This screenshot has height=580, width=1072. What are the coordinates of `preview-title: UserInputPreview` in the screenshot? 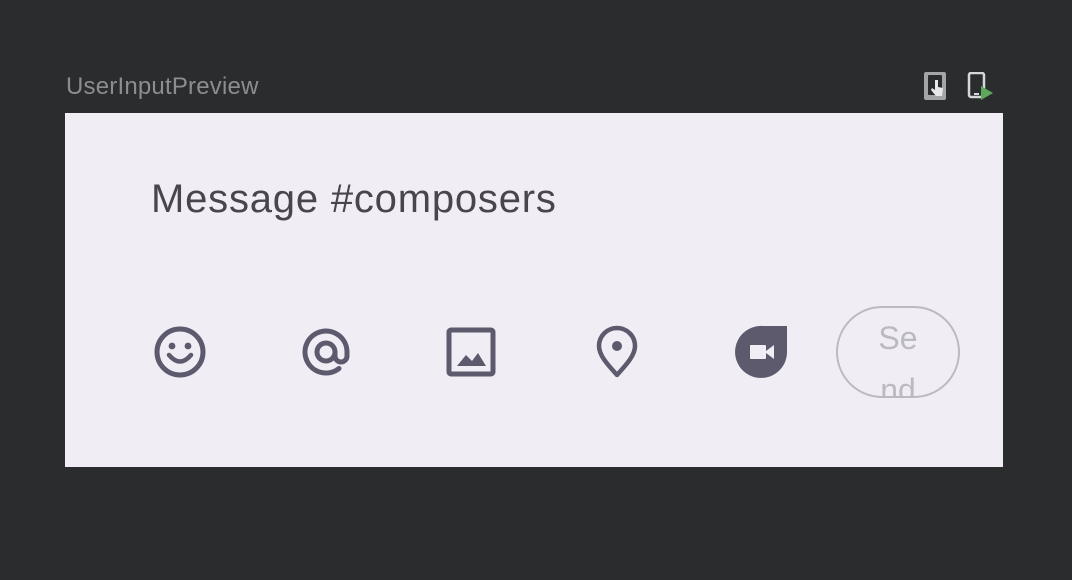 It's located at (162, 86).